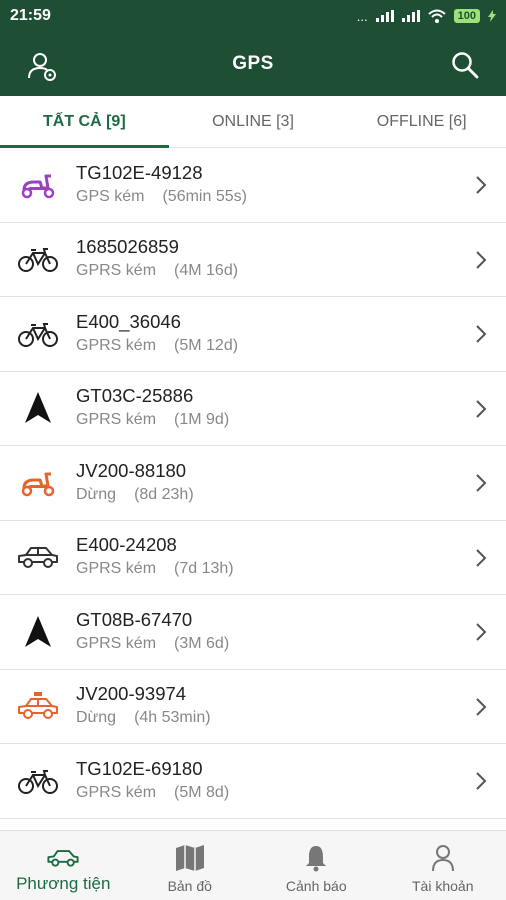 Image resolution: width=506 pixels, height=900 pixels. Describe the element at coordinates (128, 321) in the screenshot. I see `vehicle-name: E400_36046` at that location.